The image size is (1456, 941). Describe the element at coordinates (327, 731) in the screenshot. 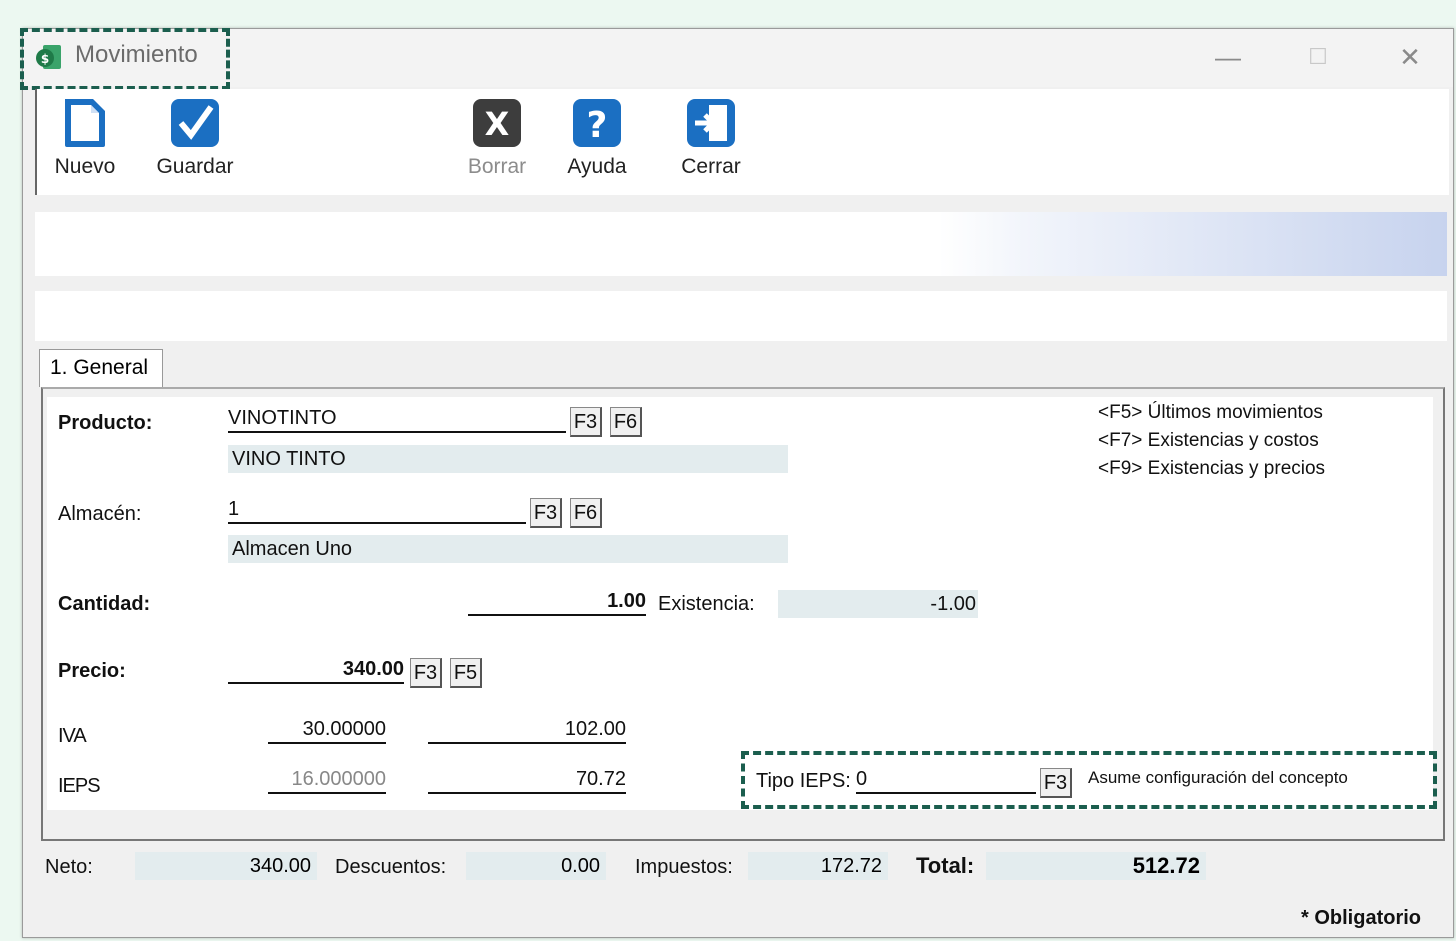

I see `iva-rate-input: 30.00000` at that location.